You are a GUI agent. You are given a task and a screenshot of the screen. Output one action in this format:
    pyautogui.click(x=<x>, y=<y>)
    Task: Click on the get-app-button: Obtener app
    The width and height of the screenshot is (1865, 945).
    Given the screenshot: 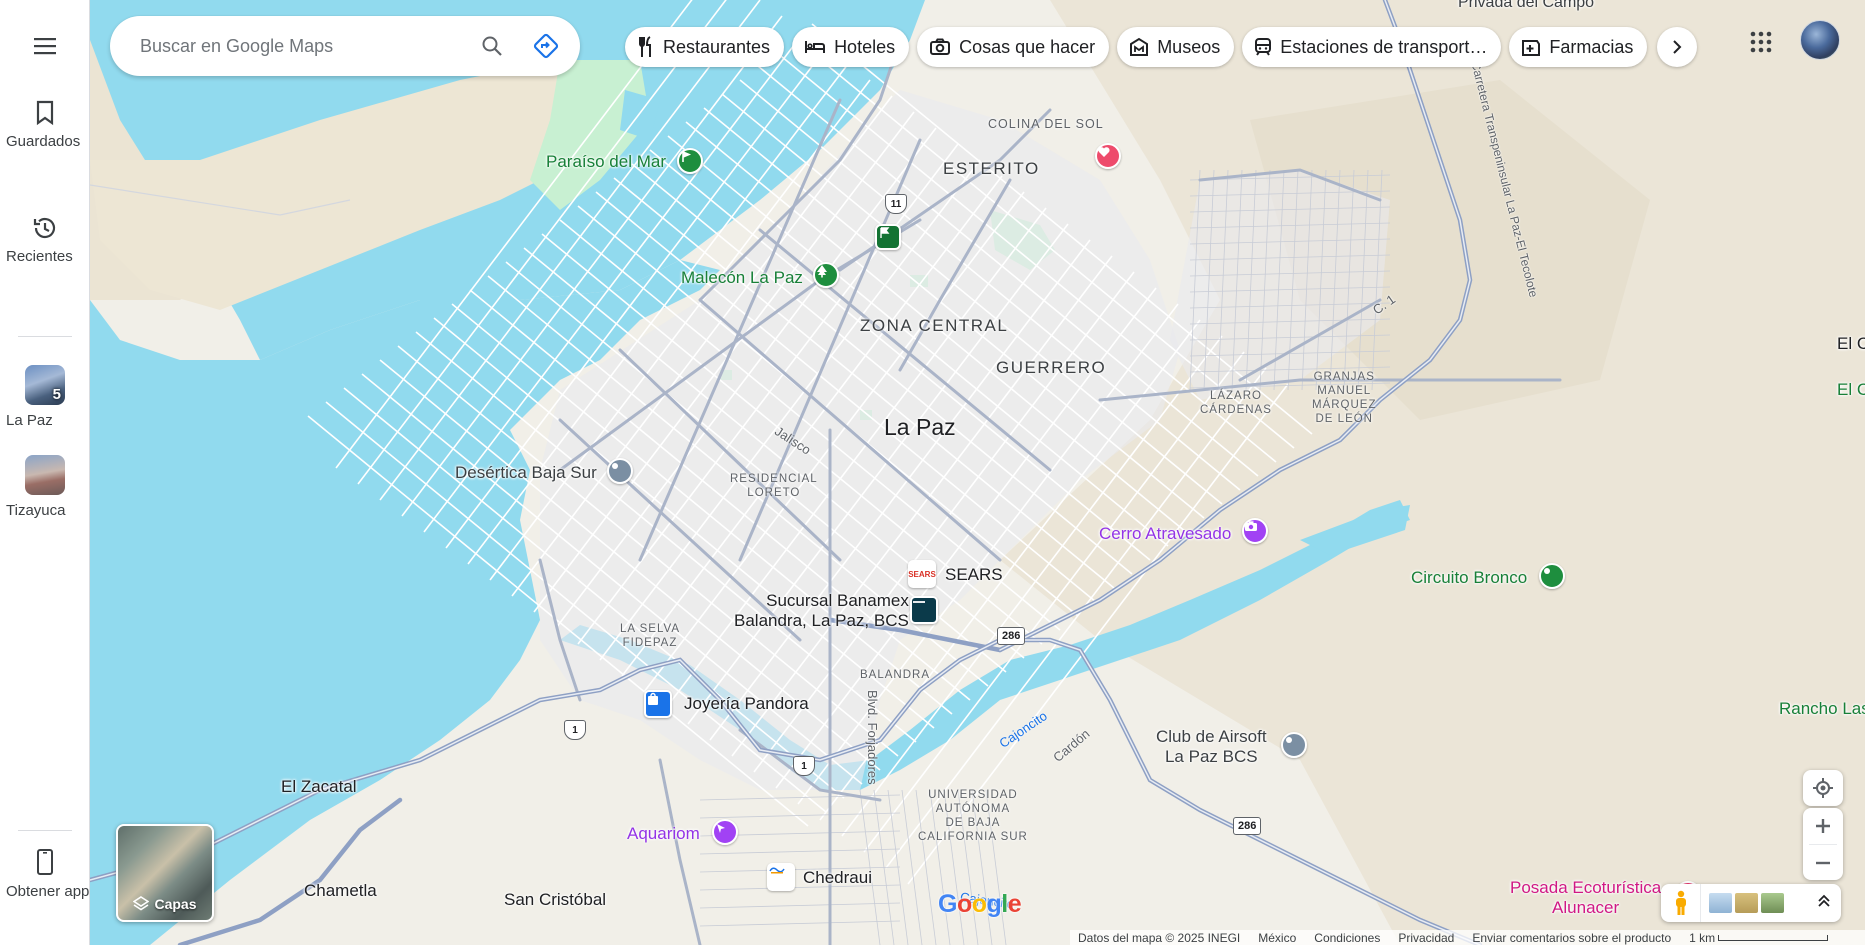 What is the action you would take?
    pyautogui.click(x=45, y=874)
    